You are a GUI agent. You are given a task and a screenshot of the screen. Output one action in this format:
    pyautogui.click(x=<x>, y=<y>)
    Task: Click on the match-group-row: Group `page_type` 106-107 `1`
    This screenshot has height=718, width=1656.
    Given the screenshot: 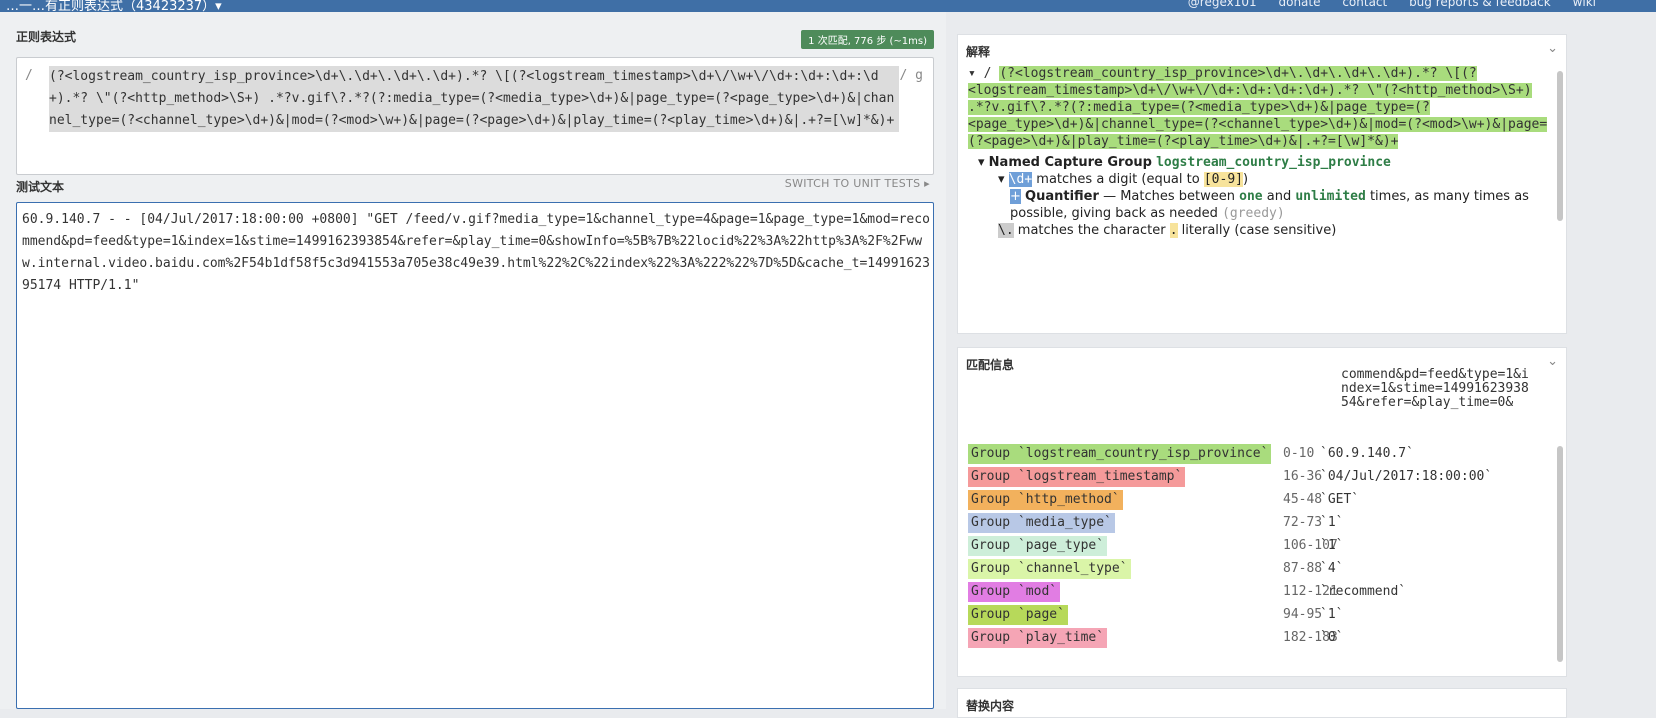 What is the action you would take?
    pyautogui.click(x=1253, y=546)
    